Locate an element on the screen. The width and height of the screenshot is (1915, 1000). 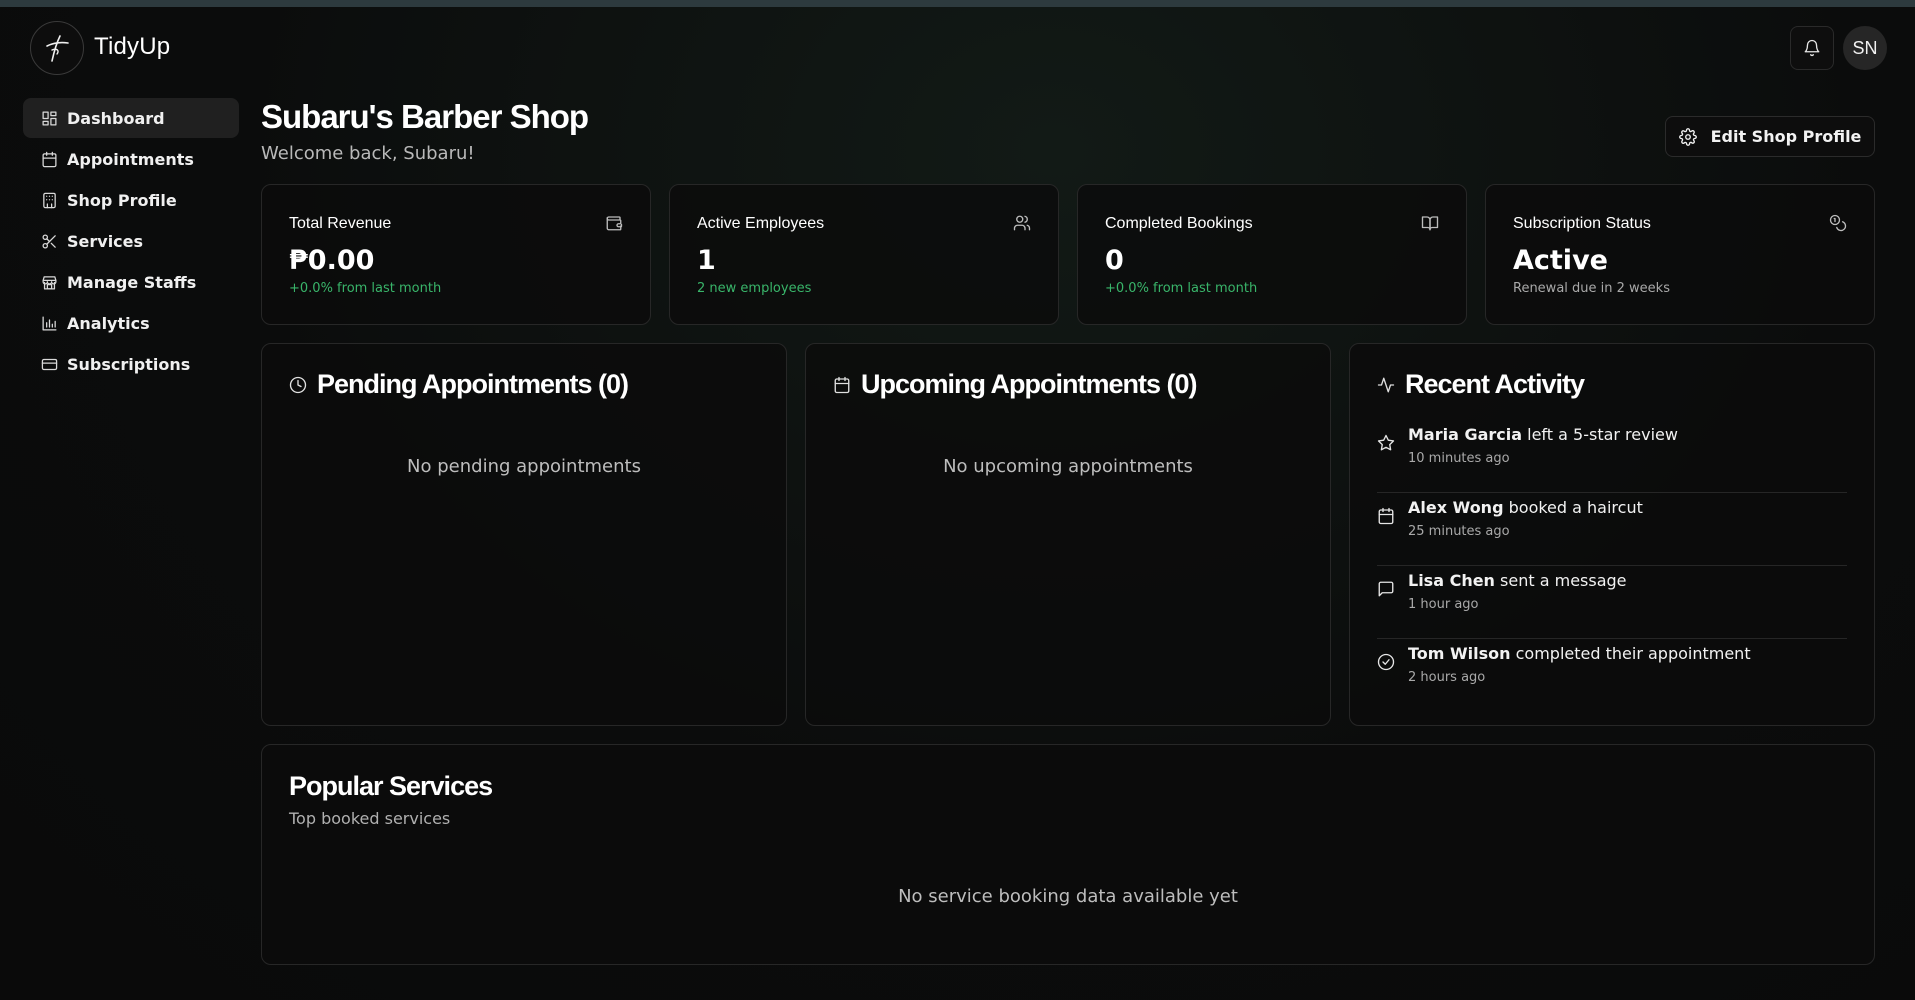
popular-services-subtitle: Top booked services is located at coordinates (370, 818).